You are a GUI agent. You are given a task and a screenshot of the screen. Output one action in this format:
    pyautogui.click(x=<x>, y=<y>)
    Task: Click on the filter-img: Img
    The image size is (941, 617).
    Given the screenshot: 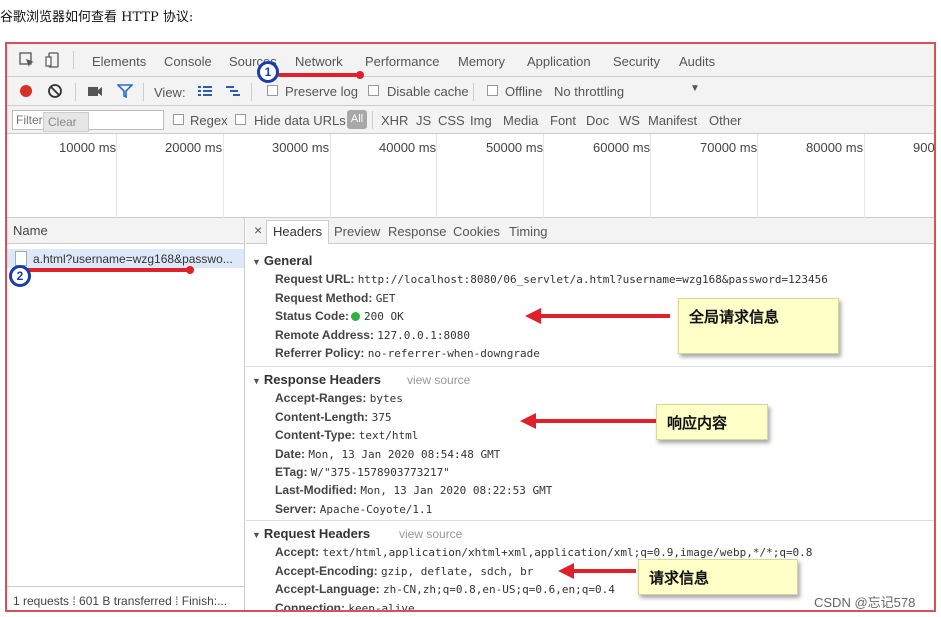 What is the action you would take?
    pyautogui.click(x=481, y=120)
    